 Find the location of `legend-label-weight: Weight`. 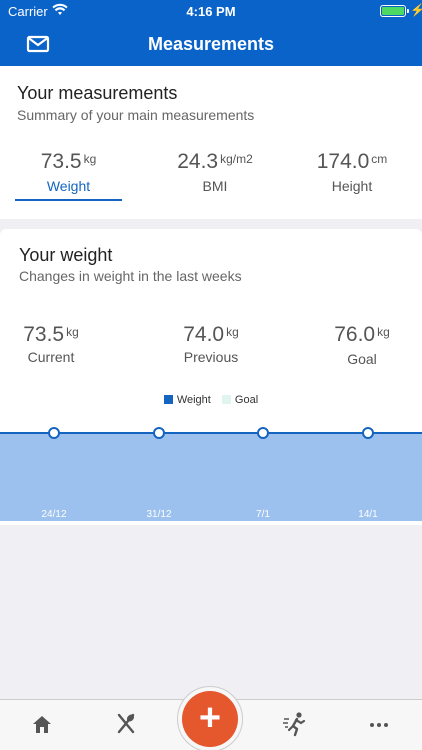

legend-label-weight: Weight is located at coordinates (193, 400).